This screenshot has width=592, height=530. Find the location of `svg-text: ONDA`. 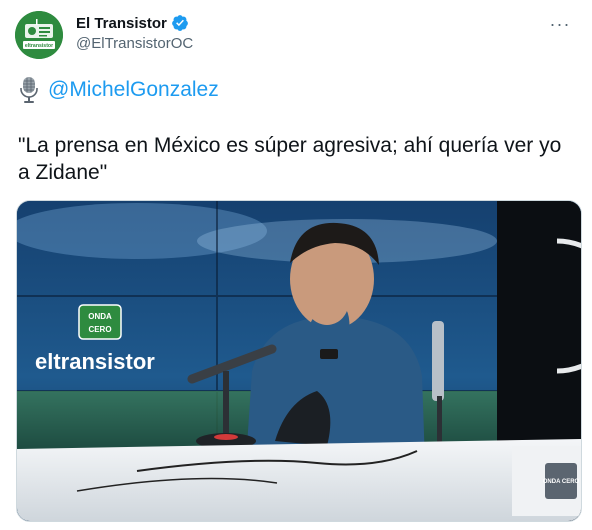

svg-text: ONDA is located at coordinates (100, 316).